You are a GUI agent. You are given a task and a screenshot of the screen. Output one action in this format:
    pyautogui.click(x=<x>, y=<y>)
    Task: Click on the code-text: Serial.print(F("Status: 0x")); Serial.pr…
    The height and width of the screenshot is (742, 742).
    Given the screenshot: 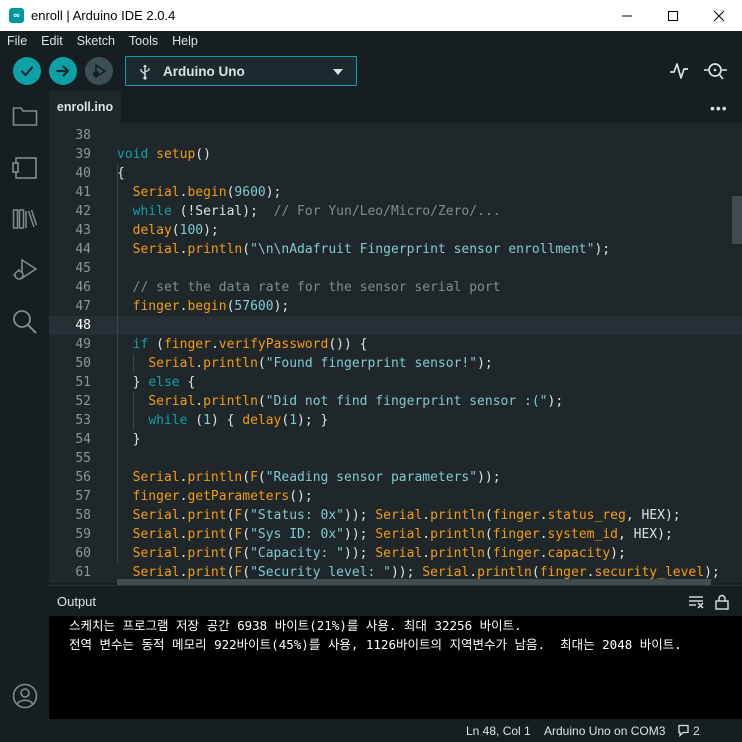 What is the action you would take?
    pyautogui.click(x=406, y=515)
    